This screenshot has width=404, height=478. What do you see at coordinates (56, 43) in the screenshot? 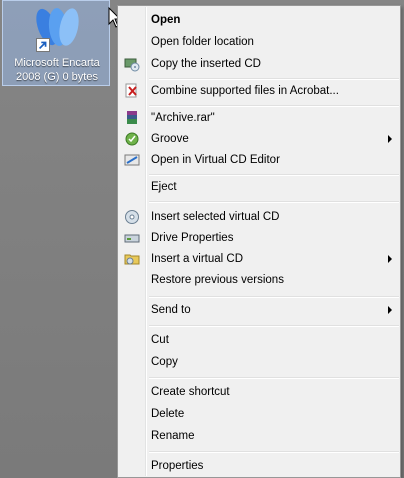
I see `desktop-icon-encarta-drive: Microsoft Encarta 2008 (G) 0 bytes` at bounding box center [56, 43].